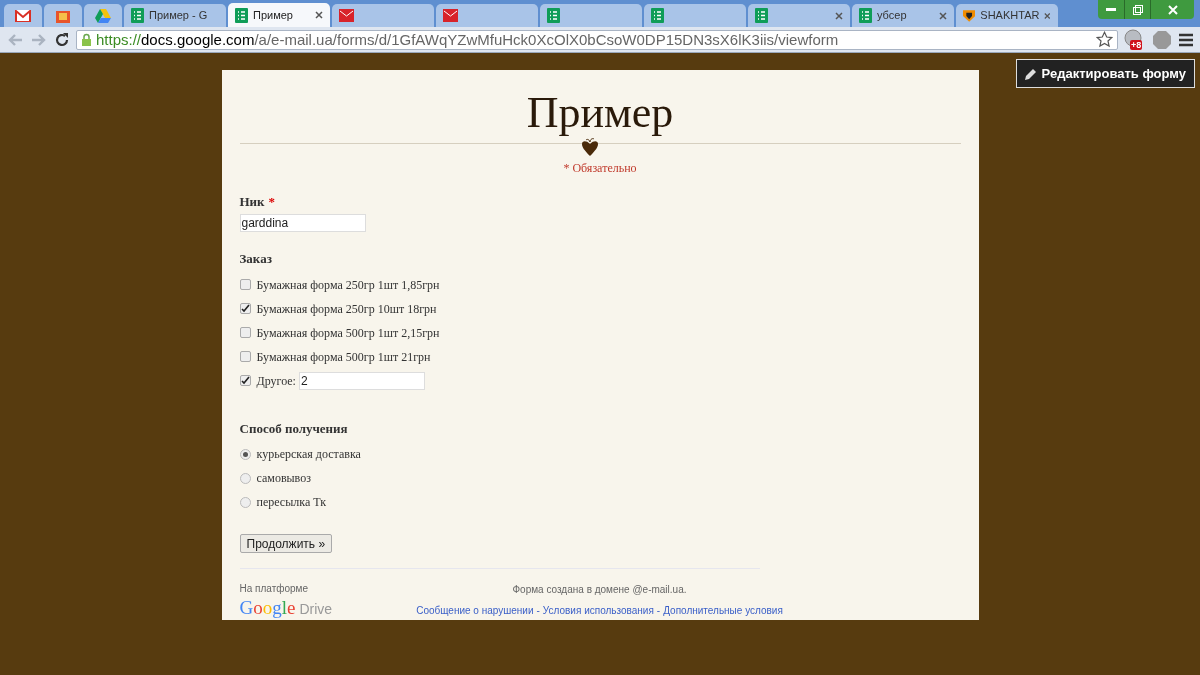 The width and height of the screenshot is (1200, 675). I want to click on maximize-icon, so click(1137, 9).